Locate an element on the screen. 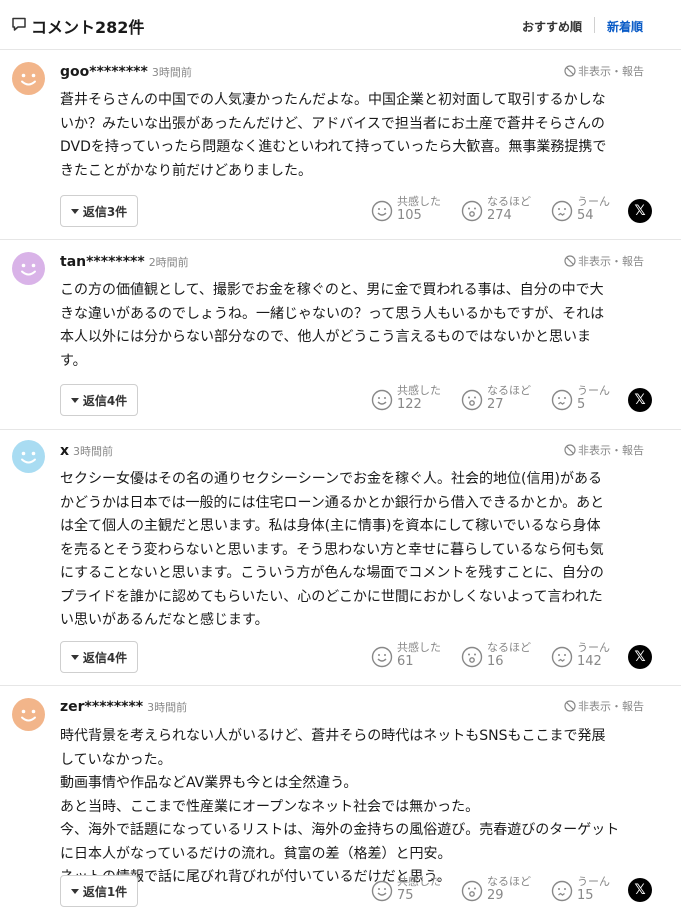 Image resolution: width=681 pixels, height=914 pixels. hmm-reaction-button: うーん 5 is located at coordinates (580, 398).